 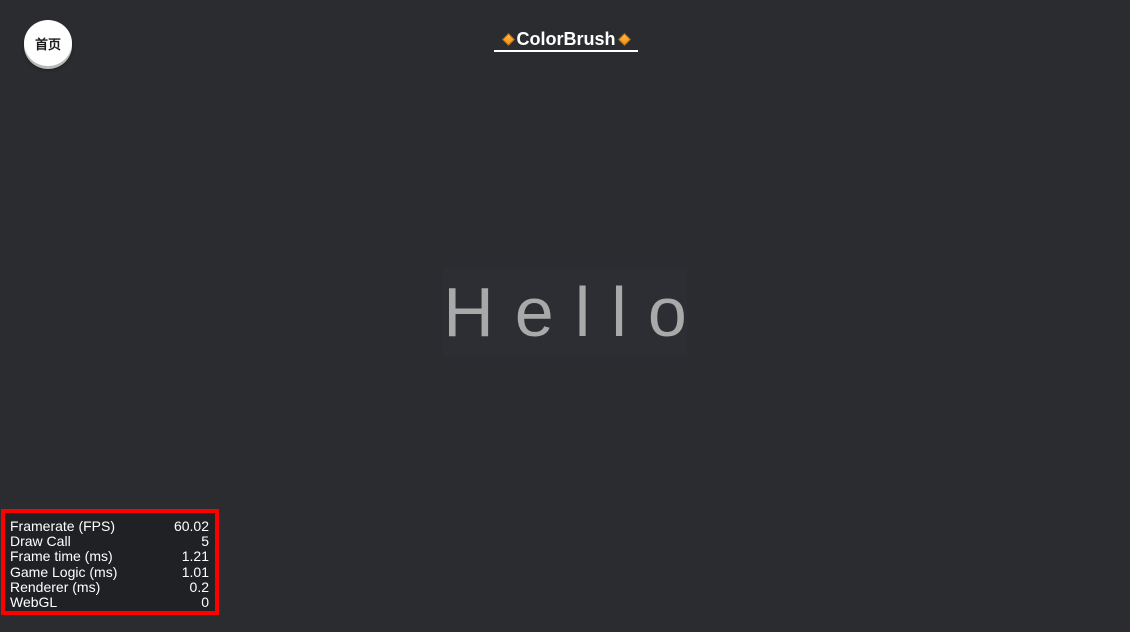 I want to click on home-button: 首页, so click(x=48, y=43).